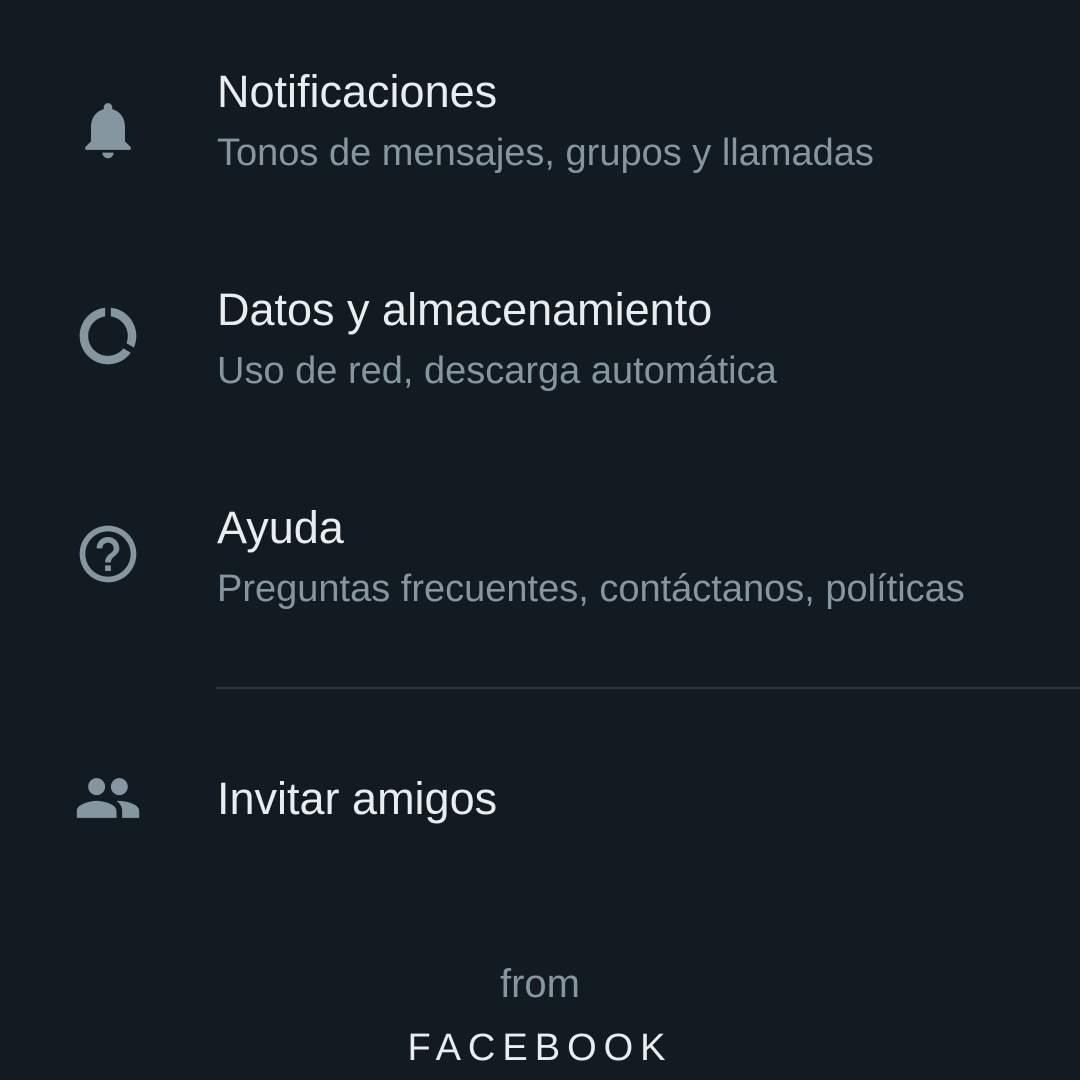 Image resolution: width=1080 pixels, height=1080 pixels. What do you see at coordinates (280, 527) in the screenshot?
I see `settings-item-title: Ayuda` at bounding box center [280, 527].